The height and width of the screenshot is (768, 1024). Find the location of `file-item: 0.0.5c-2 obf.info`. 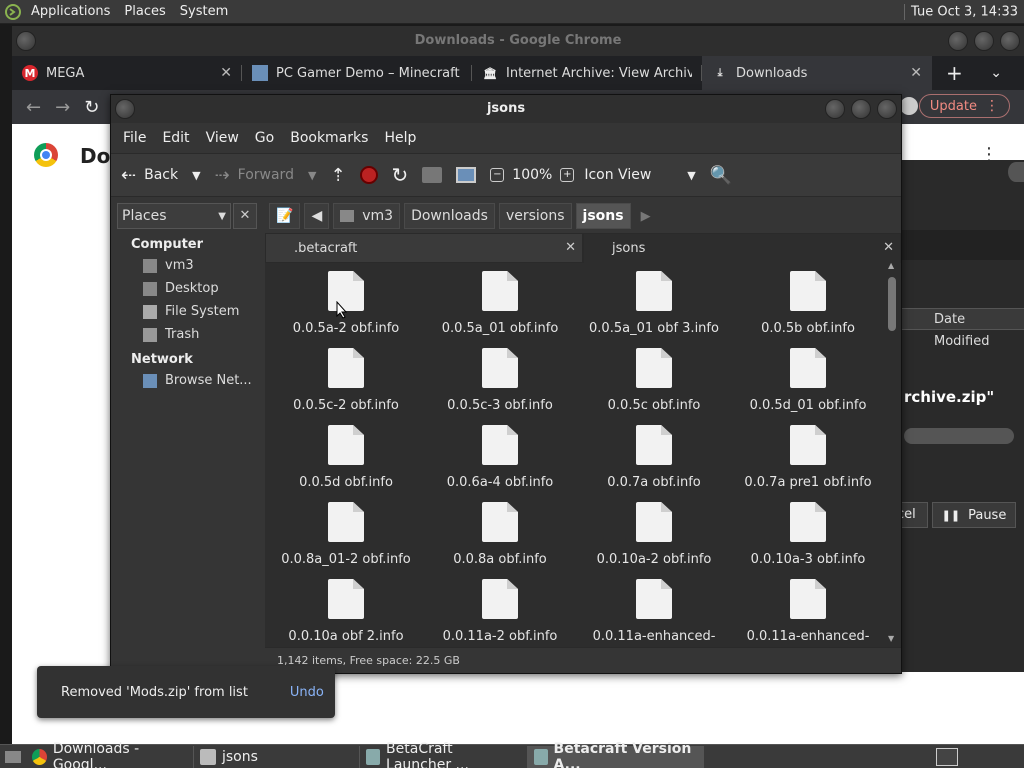

file-item: 0.0.5c-2 obf.info is located at coordinates (346, 382).